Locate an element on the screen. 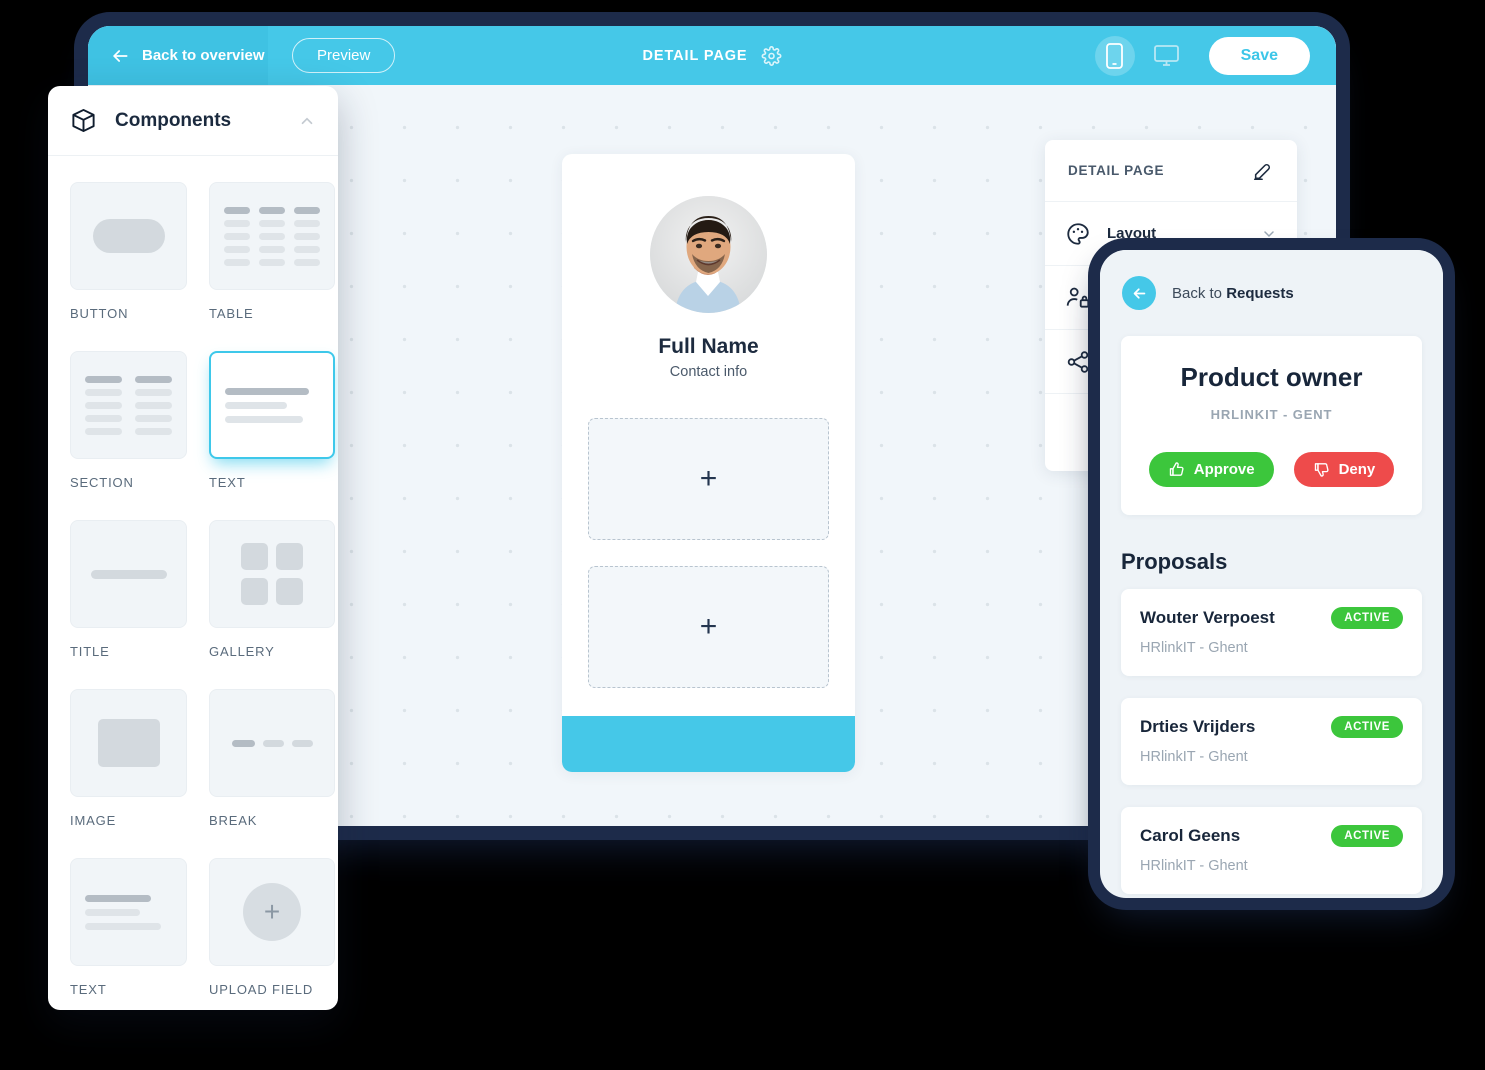 The image size is (1485, 1070). topbar-actions: Save is located at coordinates (1202, 55).